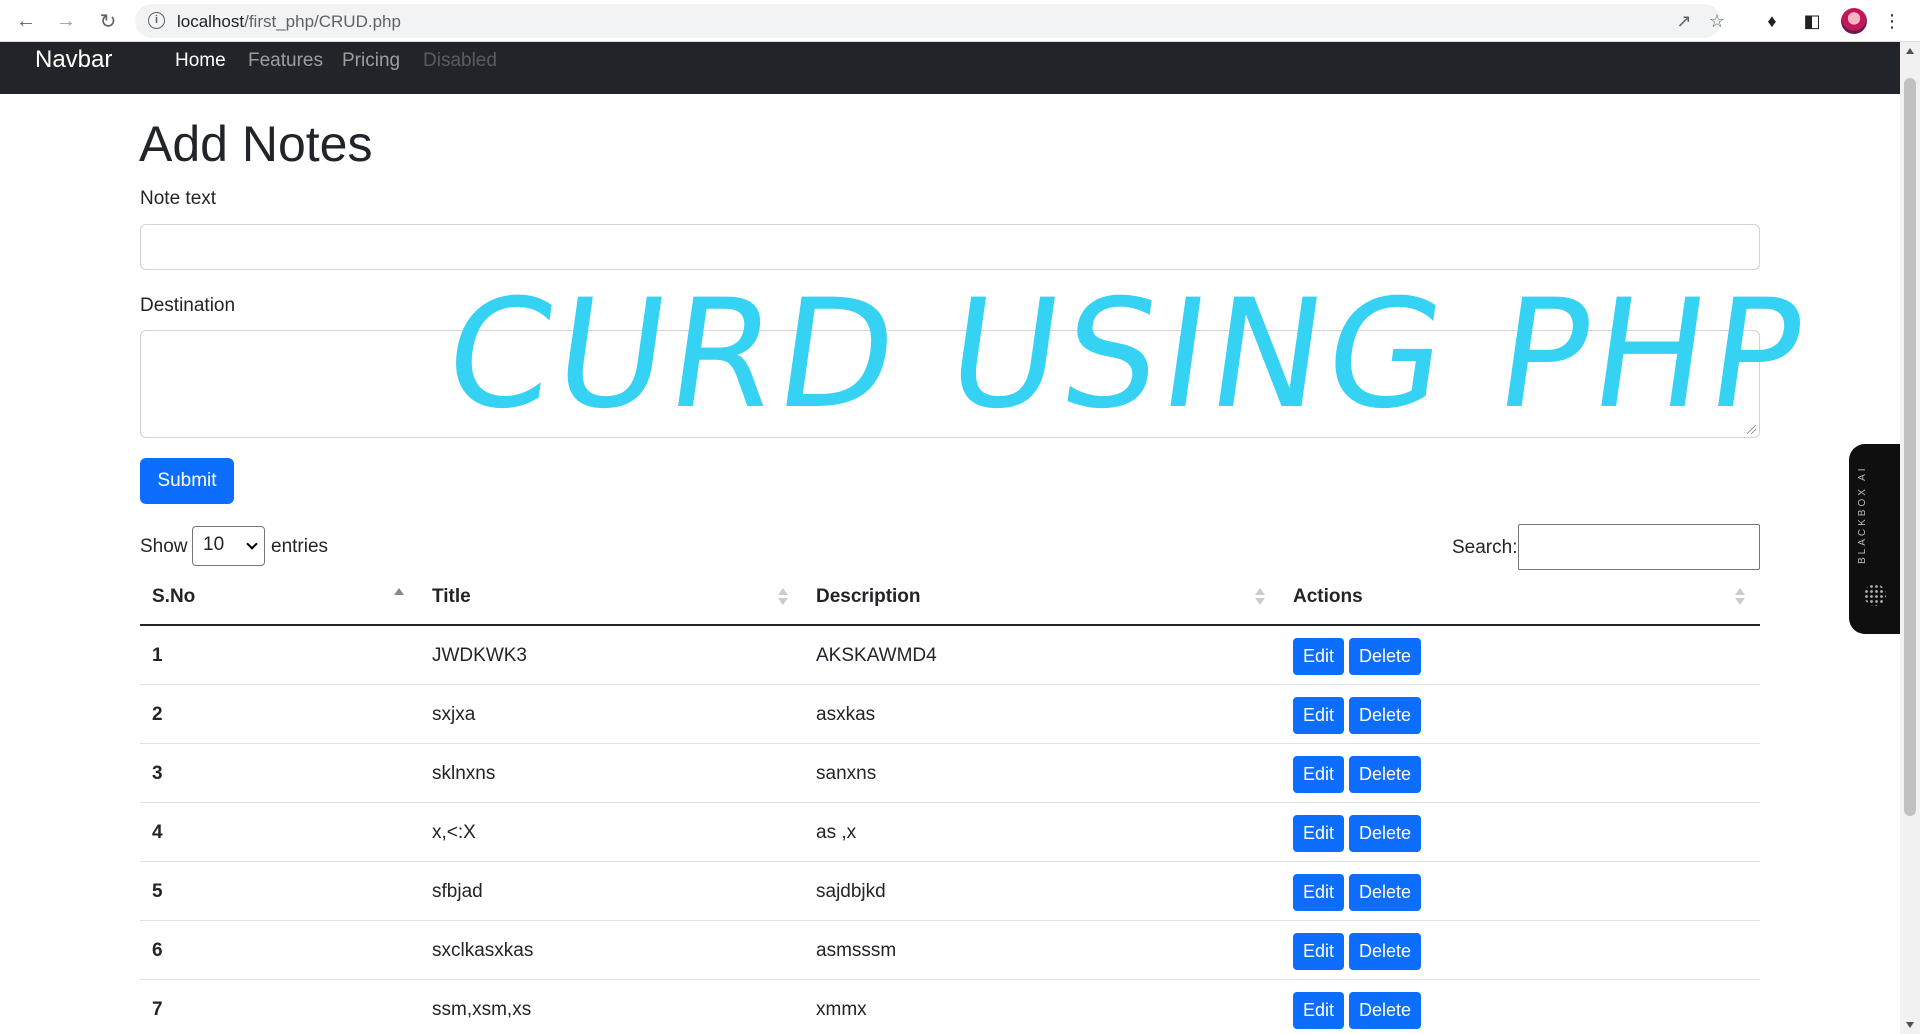 This screenshot has width=1920, height=1034. What do you see at coordinates (1854, 21) in the screenshot?
I see `profile-avatar` at bounding box center [1854, 21].